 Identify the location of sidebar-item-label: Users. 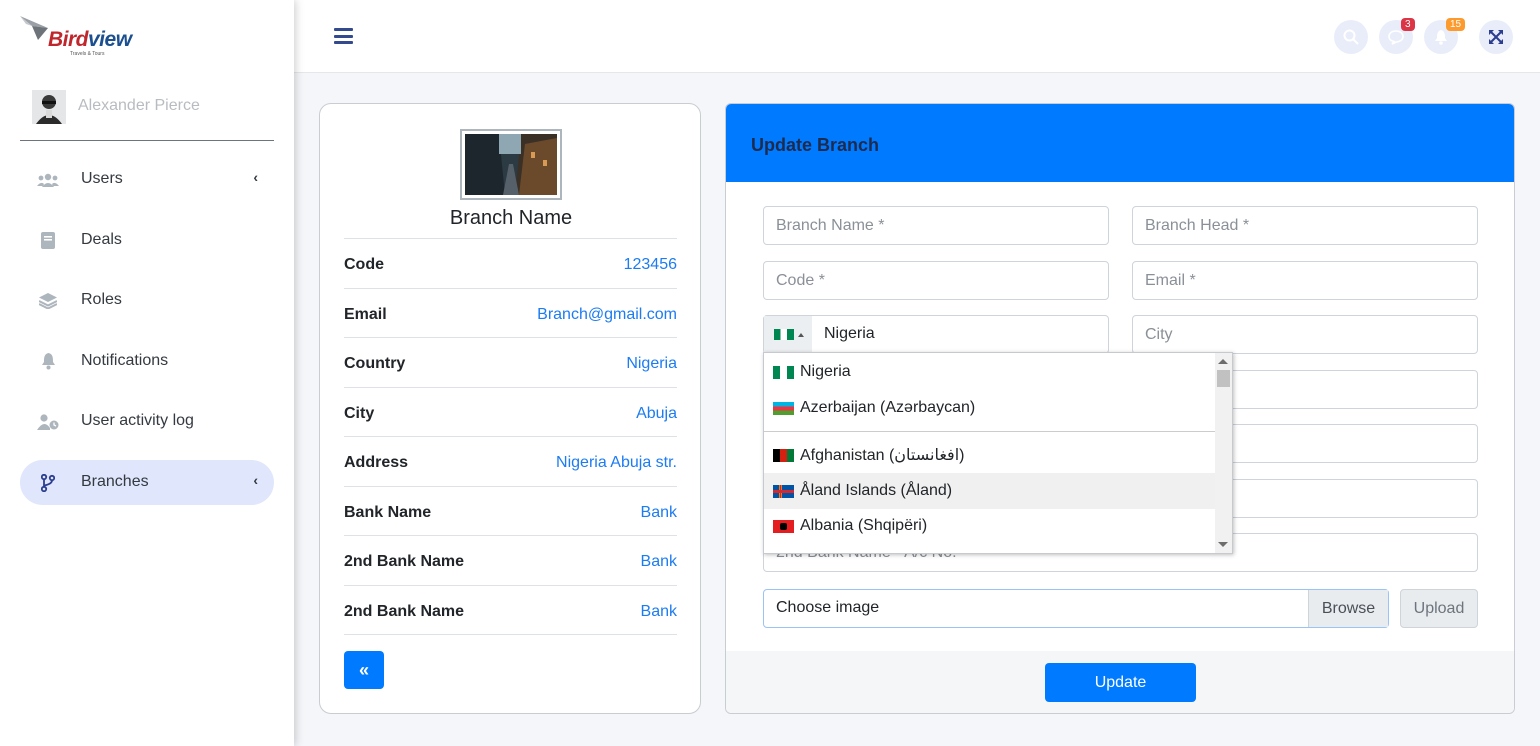
(102, 178).